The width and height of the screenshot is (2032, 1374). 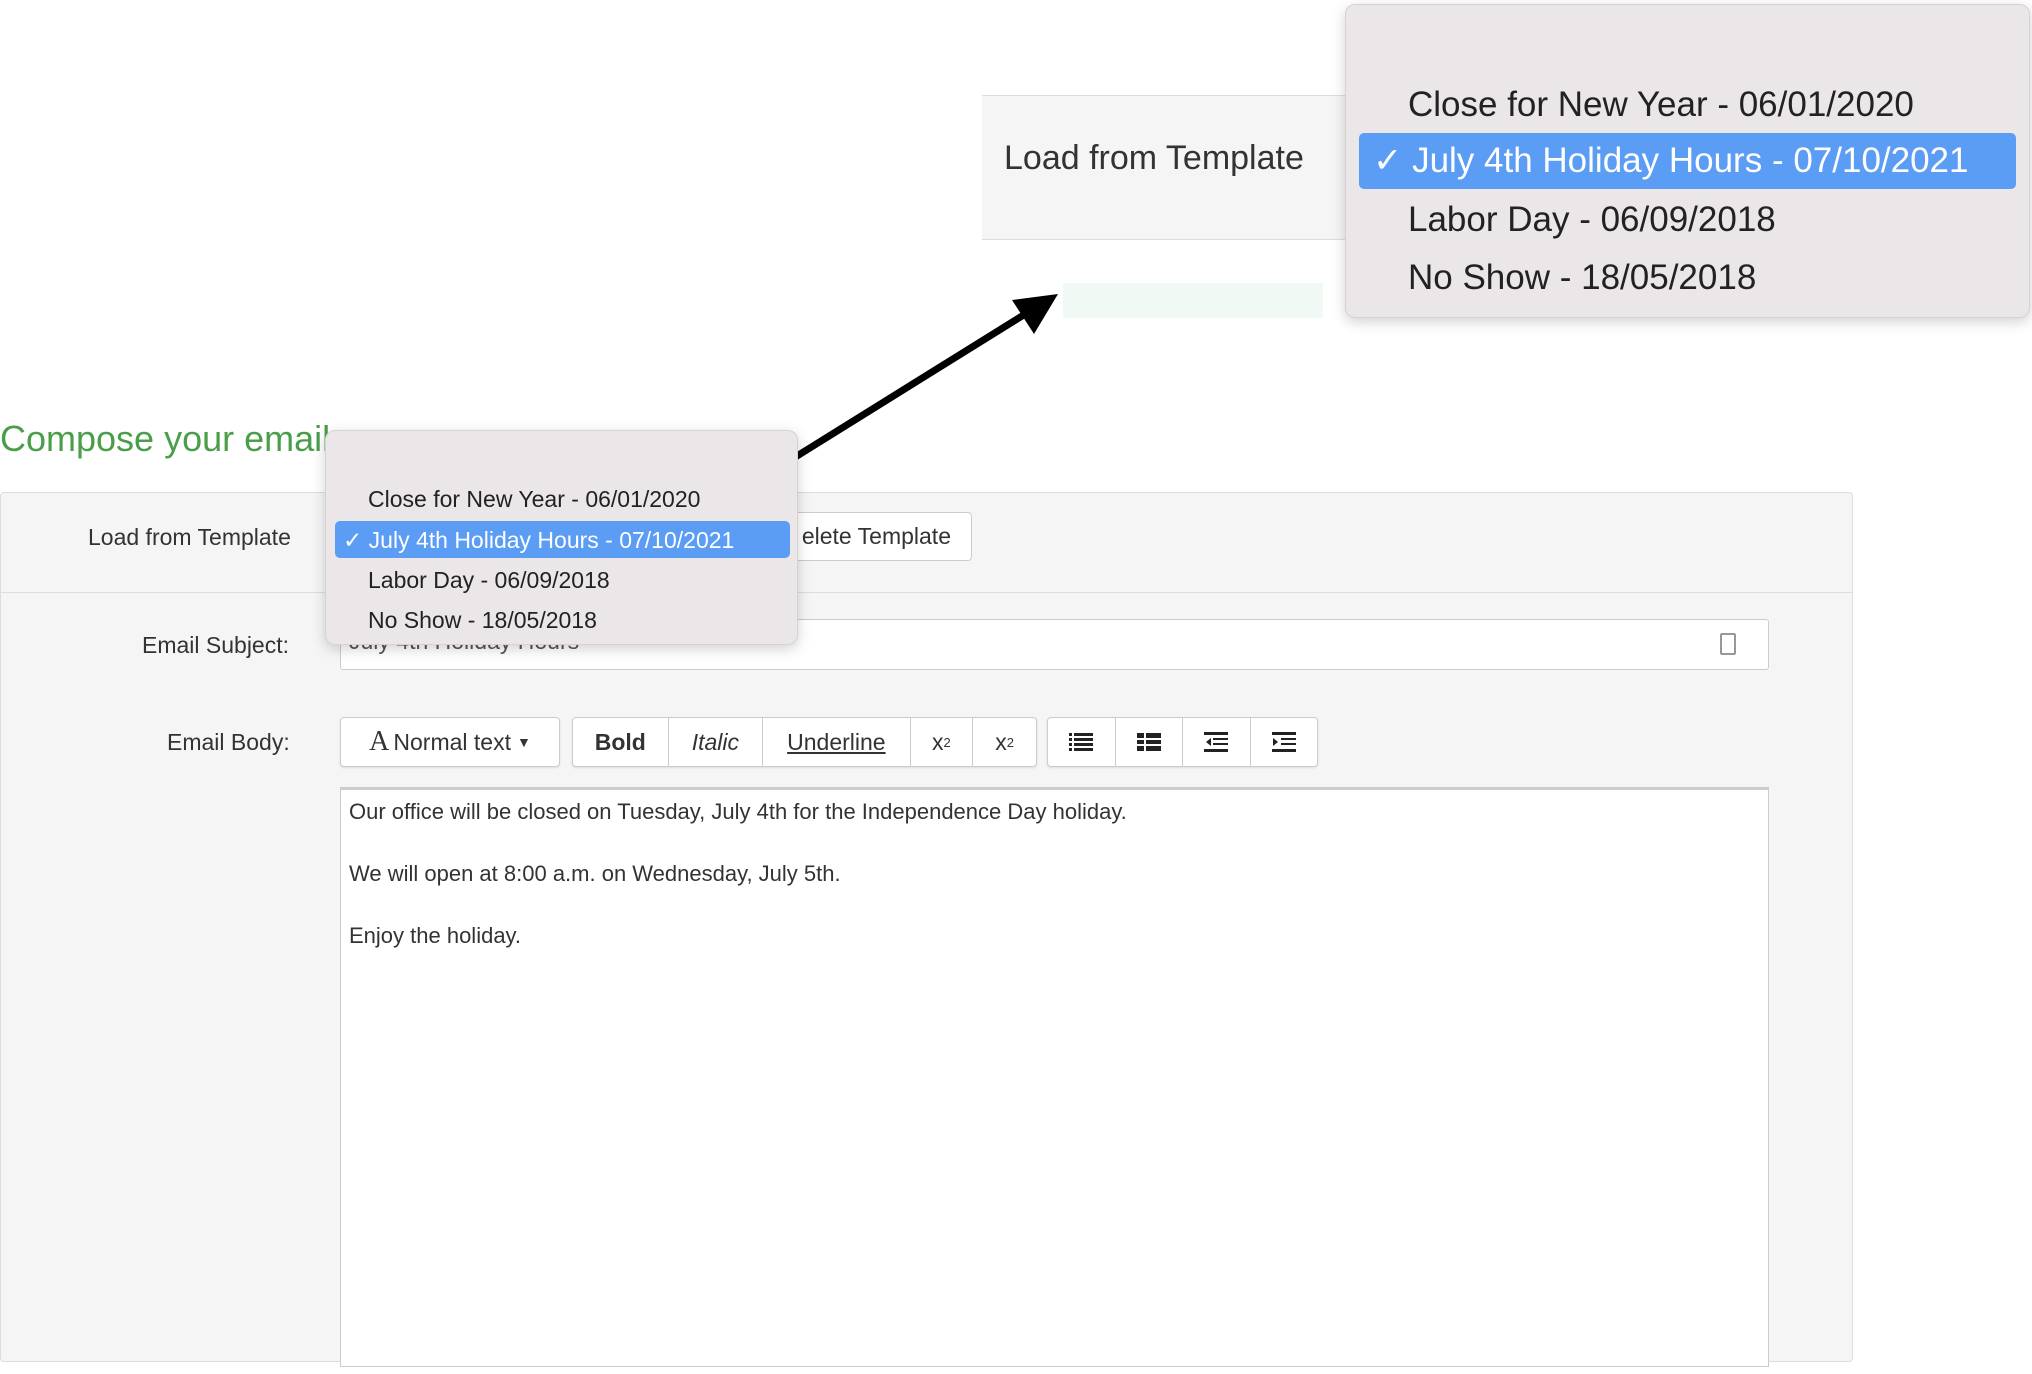 I want to click on list-group, so click(x=1182, y=742).